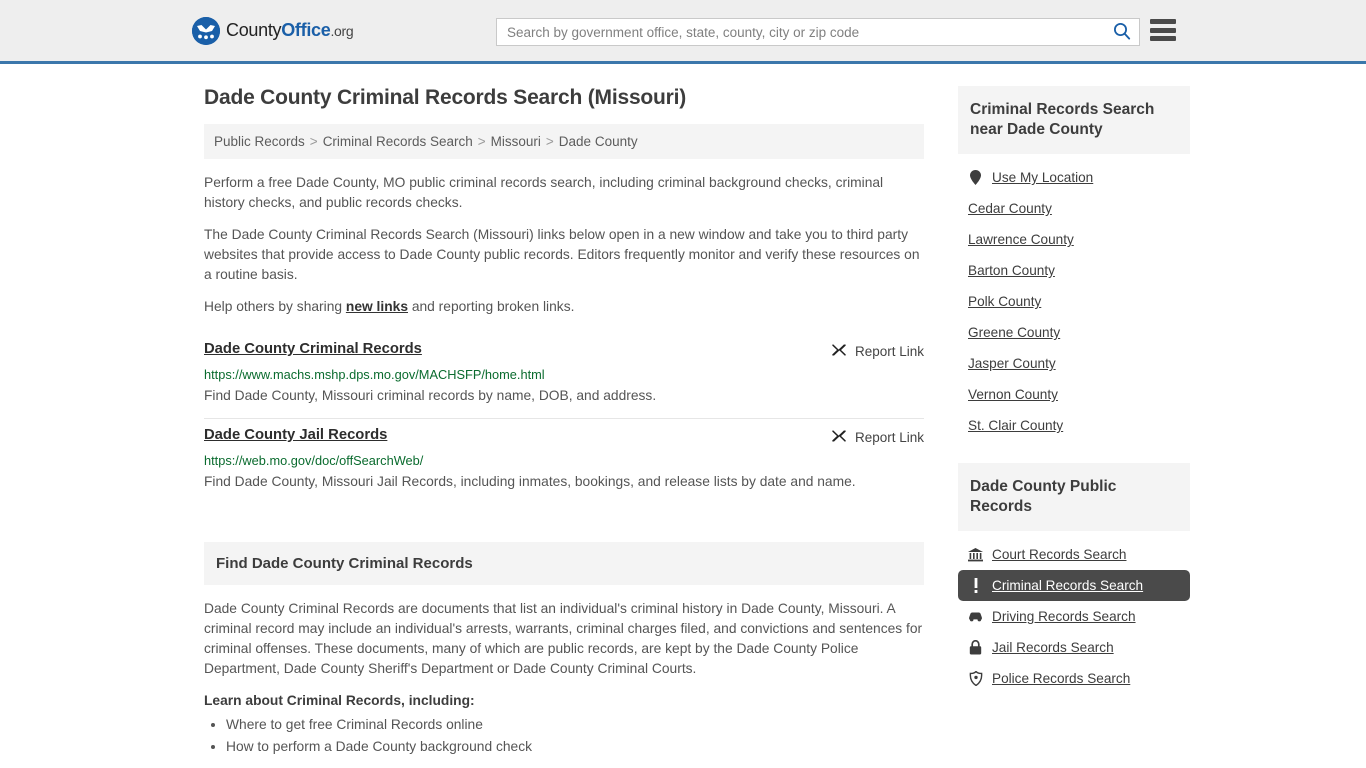  Describe the element at coordinates (1012, 363) in the screenshot. I see `sidebar-item-label: Jasper County` at that location.